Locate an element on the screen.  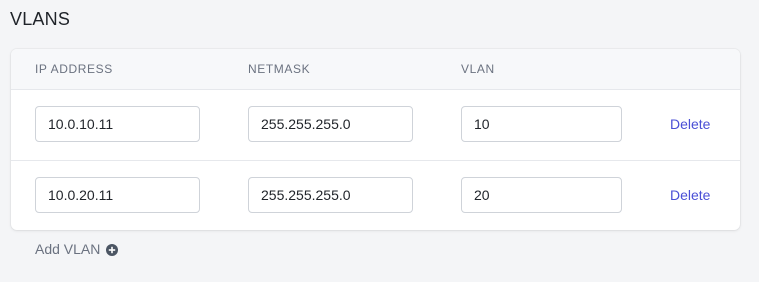
add-vlan-label: Add VLAN is located at coordinates (68, 249).